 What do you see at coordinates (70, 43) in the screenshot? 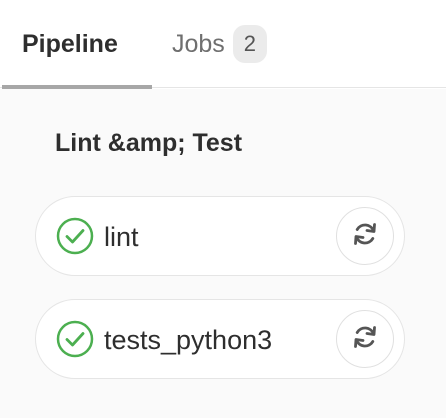
I see `tab-pipeline-label: Pipeline` at bounding box center [70, 43].